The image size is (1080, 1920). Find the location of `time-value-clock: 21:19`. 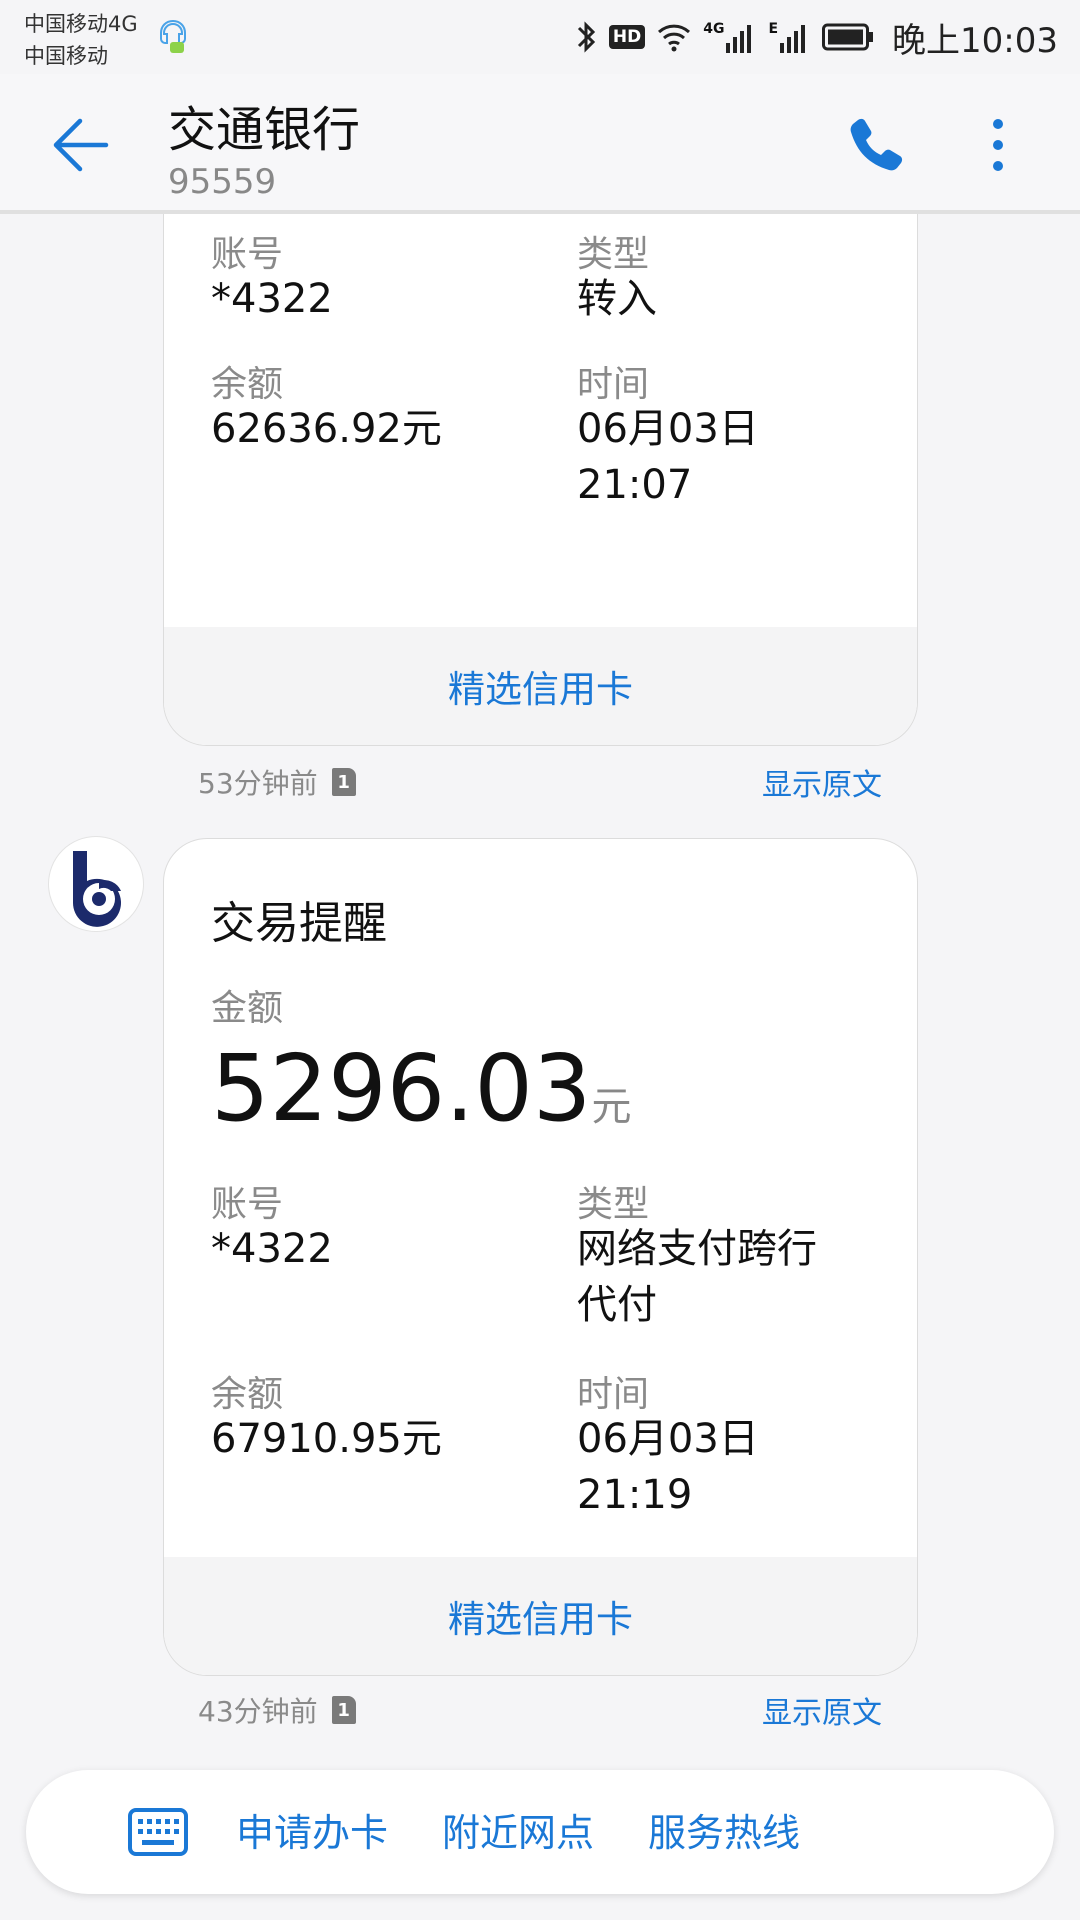

time-value-clock: 21:19 is located at coordinates (635, 1495).